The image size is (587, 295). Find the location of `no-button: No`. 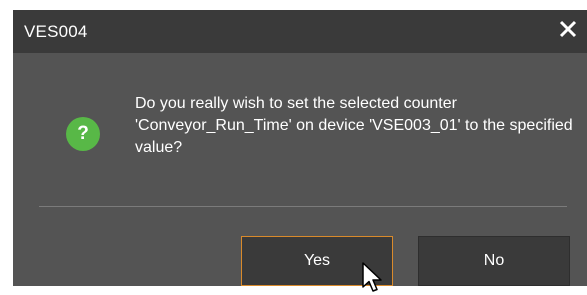

no-button: No is located at coordinates (494, 261).